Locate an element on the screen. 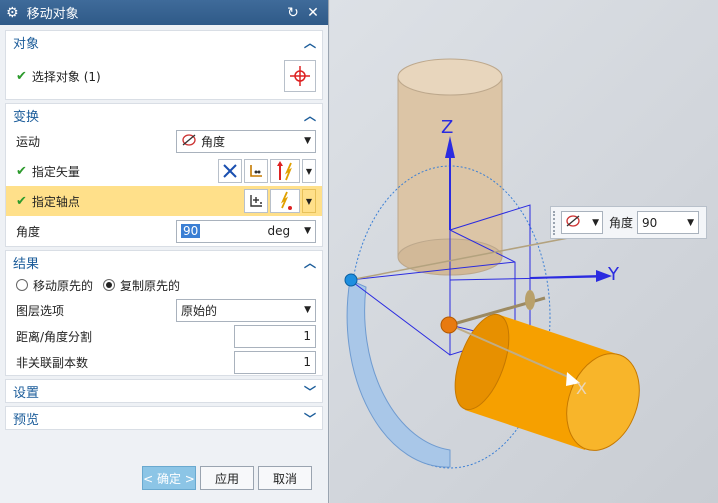  vector-icon is located at coordinates (230, 171).